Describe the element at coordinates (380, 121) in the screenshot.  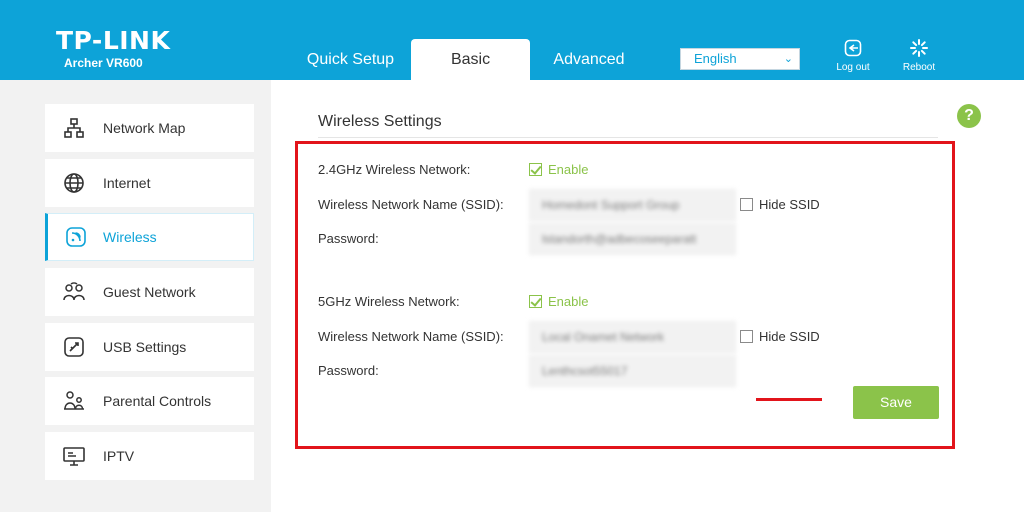
I see `page-title: Wireless Settings` at that location.